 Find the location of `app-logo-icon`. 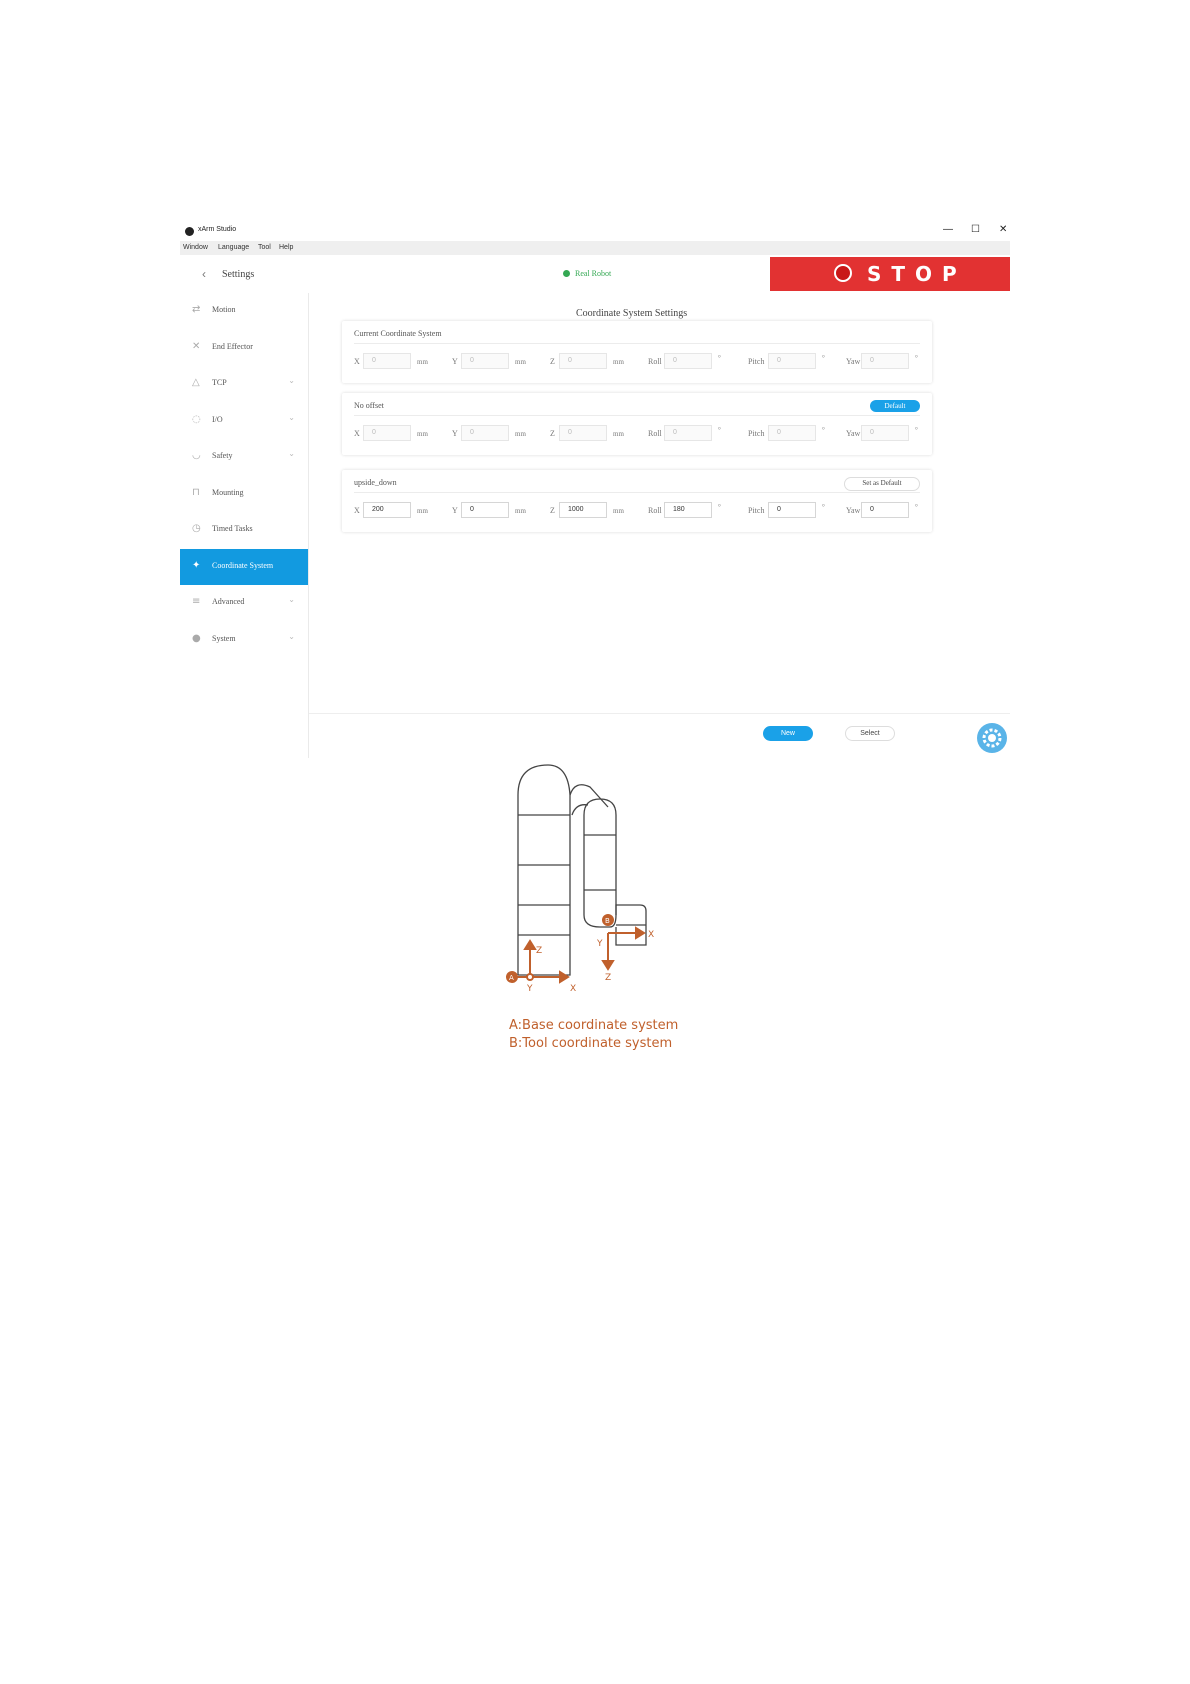

app-logo-icon is located at coordinates (189, 231).